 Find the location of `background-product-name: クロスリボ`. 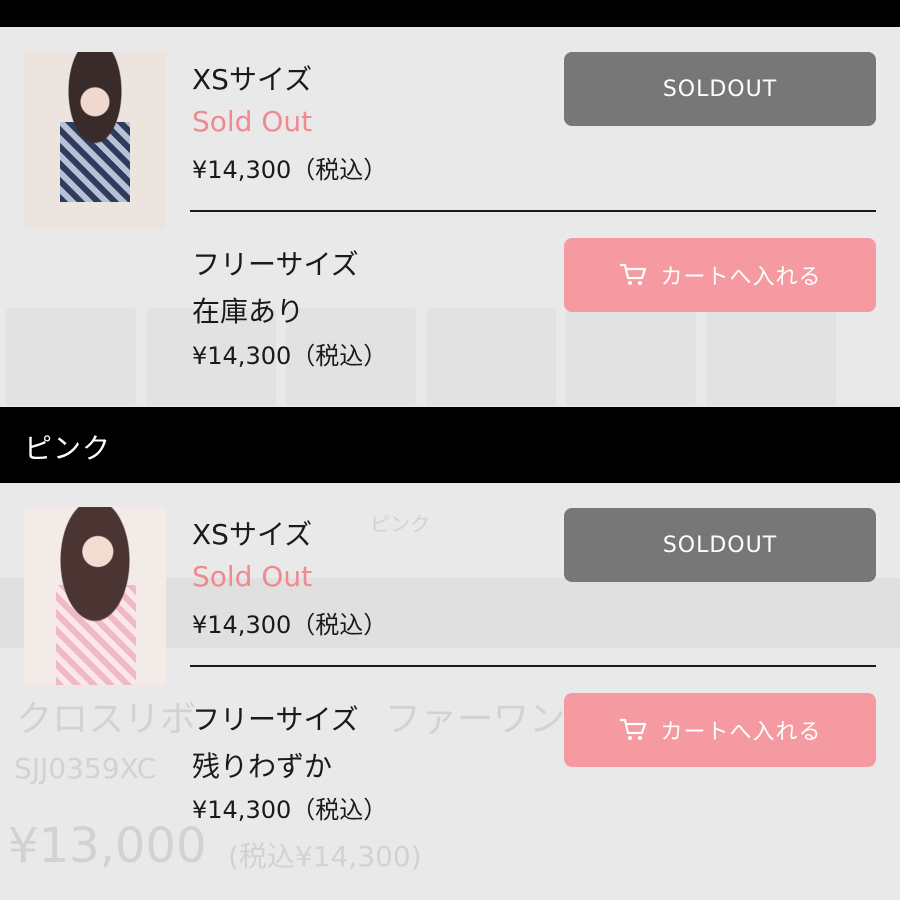

background-product-name: クロスリボ is located at coordinates (106, 719).